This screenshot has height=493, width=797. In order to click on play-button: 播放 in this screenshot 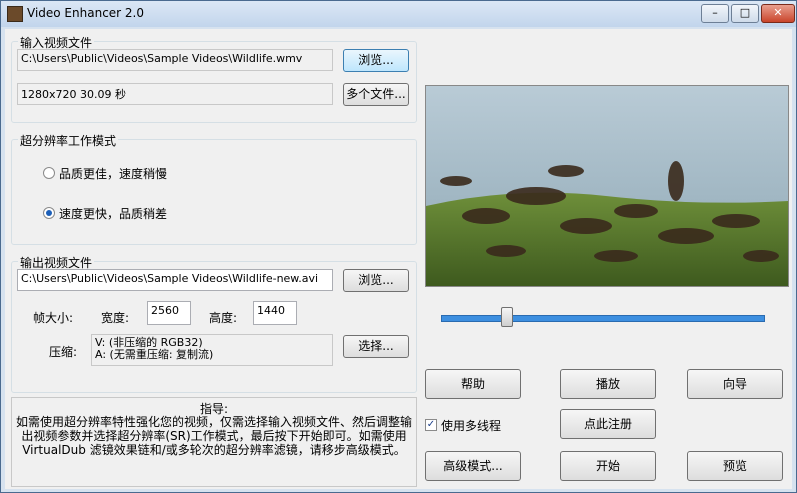, I will do `click(608, 384)`.